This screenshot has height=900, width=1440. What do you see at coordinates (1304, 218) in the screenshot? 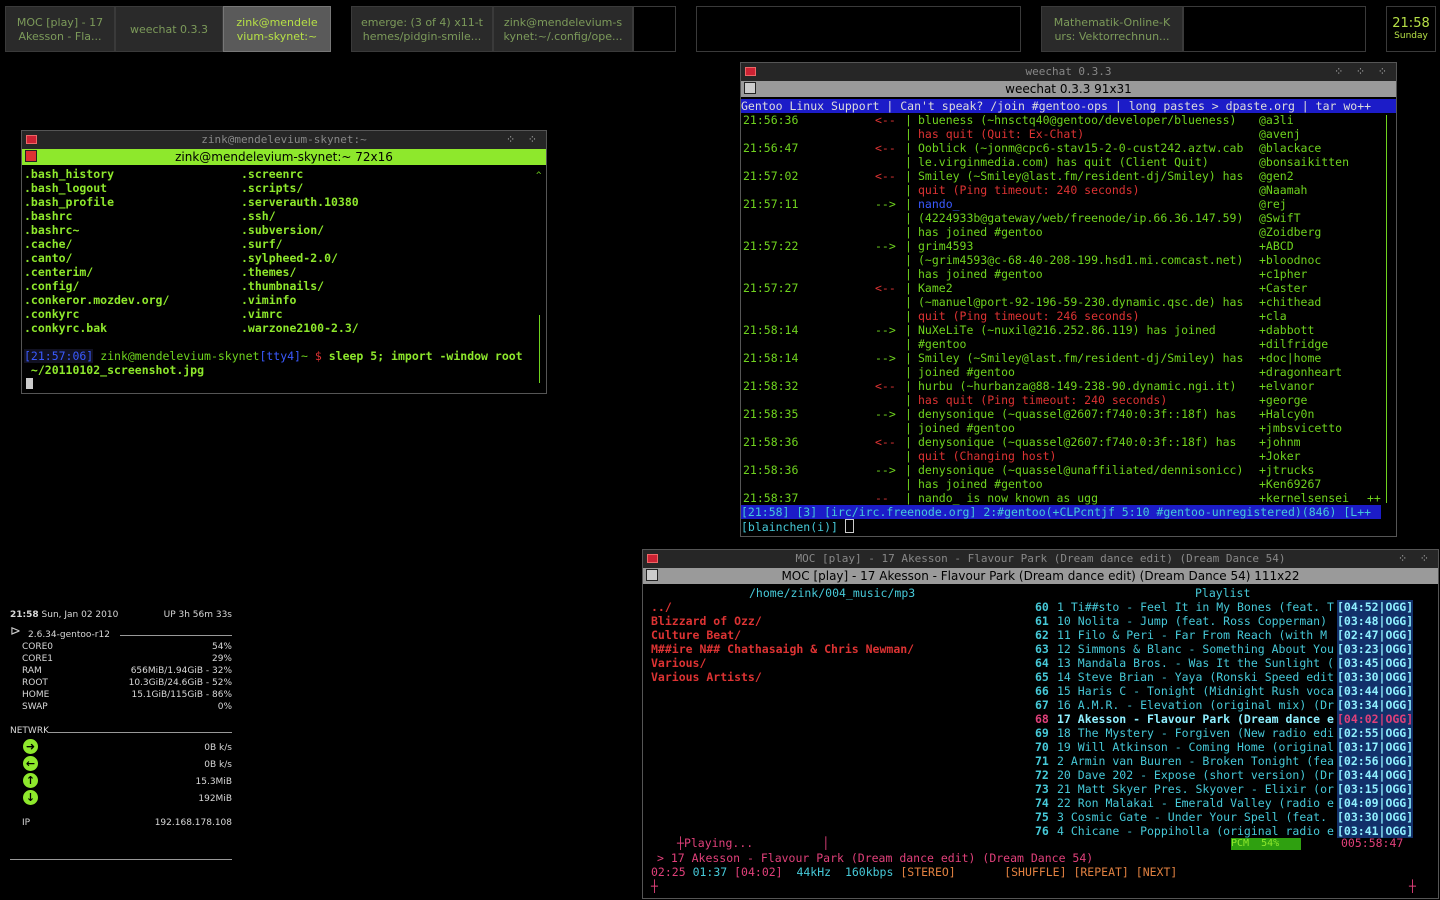
I see `nick-entry: @SwifT` at bounding box center [1304, 218].